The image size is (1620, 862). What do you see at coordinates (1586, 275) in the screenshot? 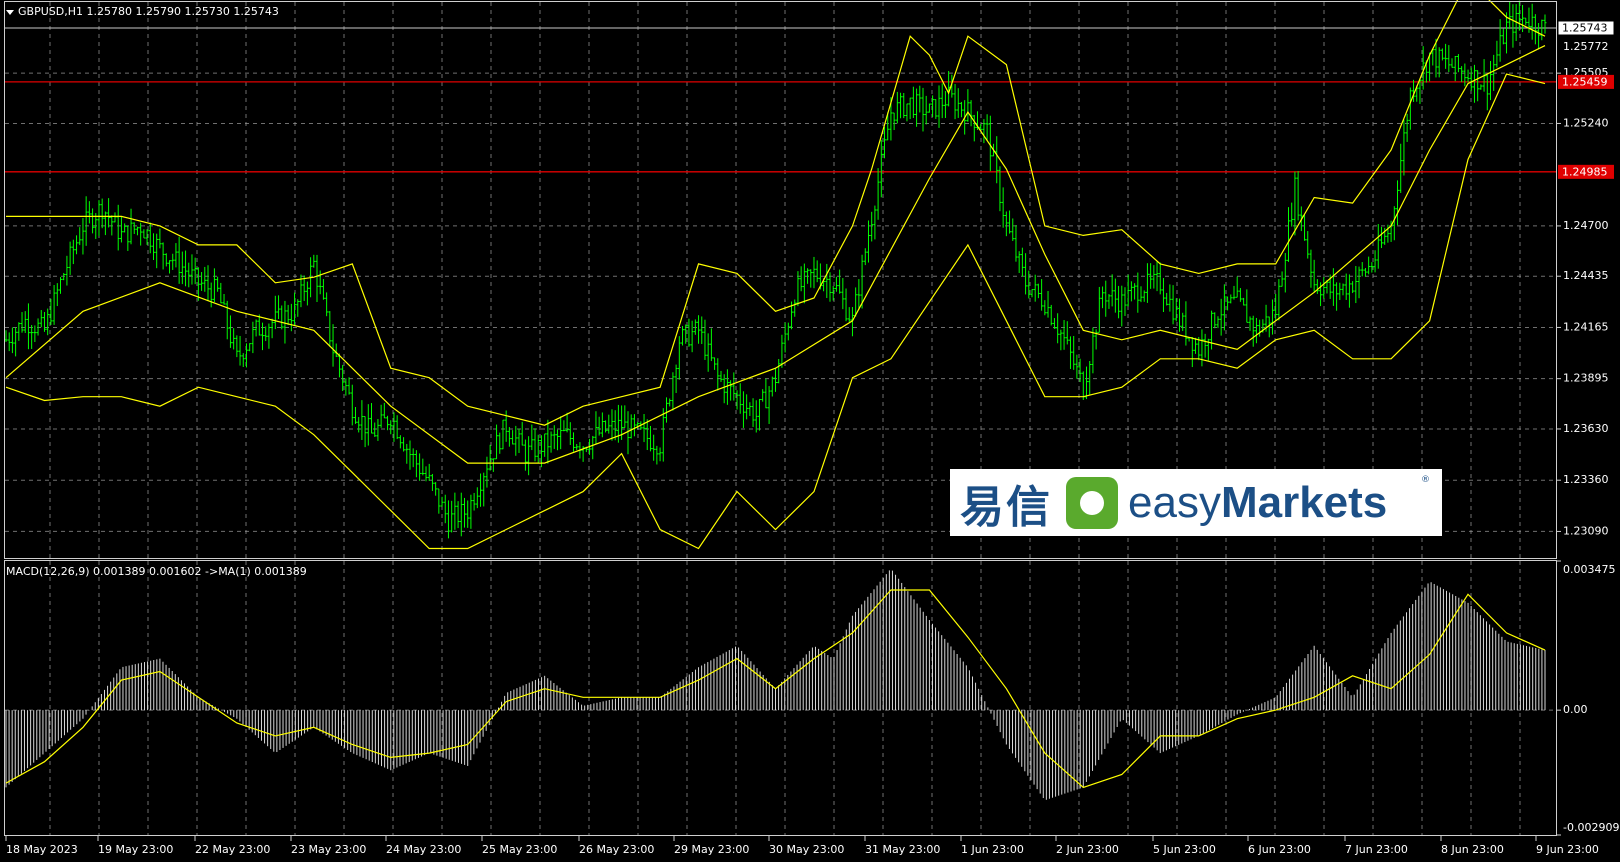
I see `price-tick-label: 1.24435` at bounding box center [1586, 275].